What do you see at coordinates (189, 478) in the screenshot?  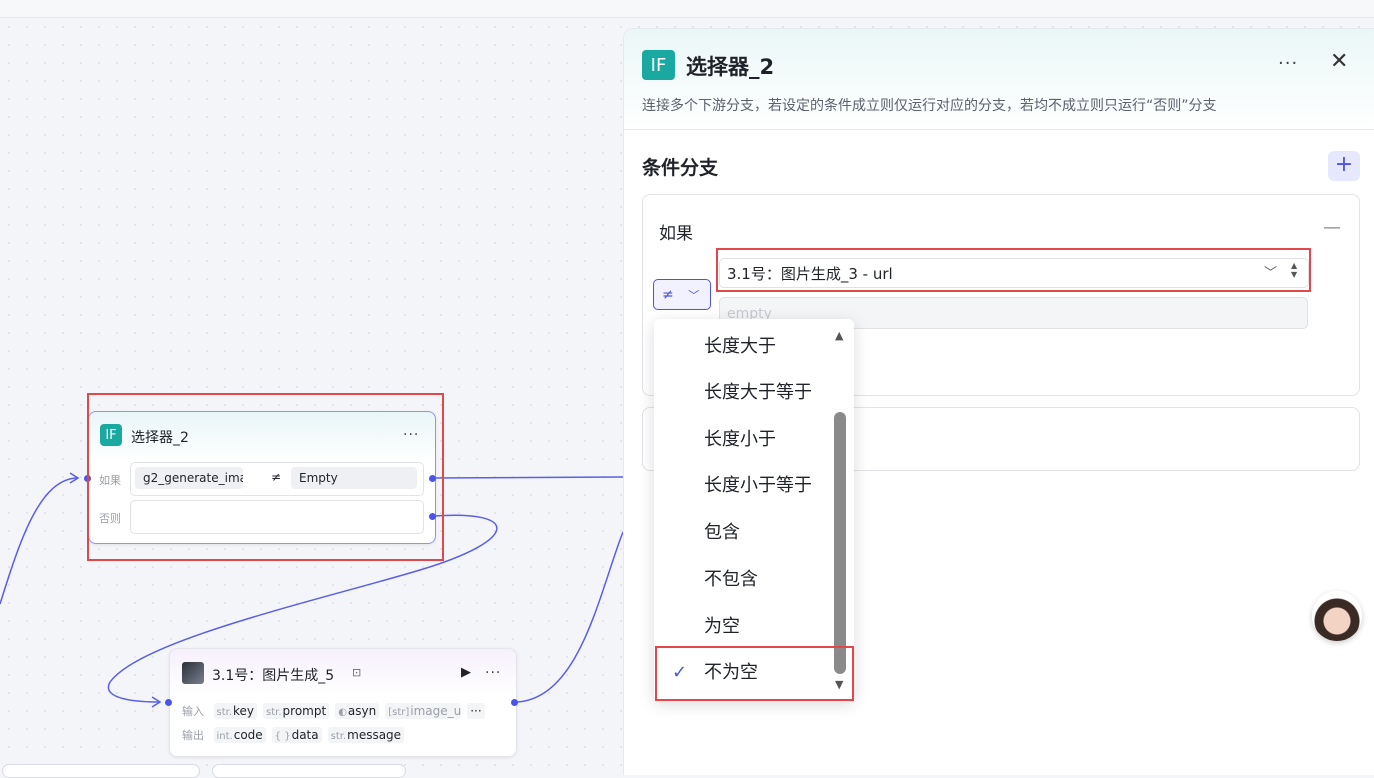 I see `condition-left-var: g2_generate_ima···` at bounding box center [189, 478].